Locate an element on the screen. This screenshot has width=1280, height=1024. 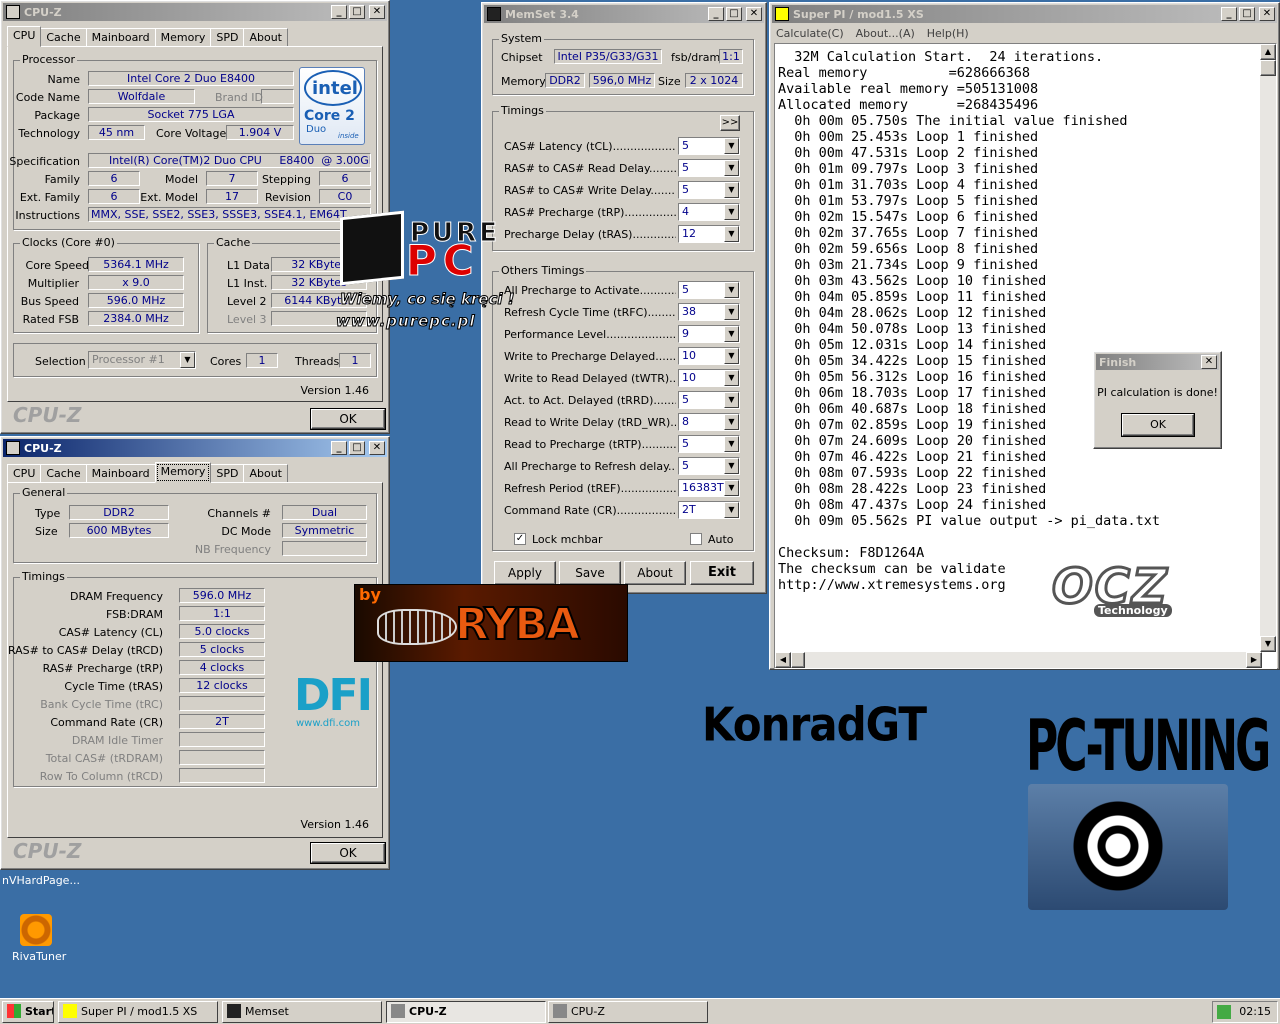
scroll-left-button: ◀ is located at coordinates (783, 660).